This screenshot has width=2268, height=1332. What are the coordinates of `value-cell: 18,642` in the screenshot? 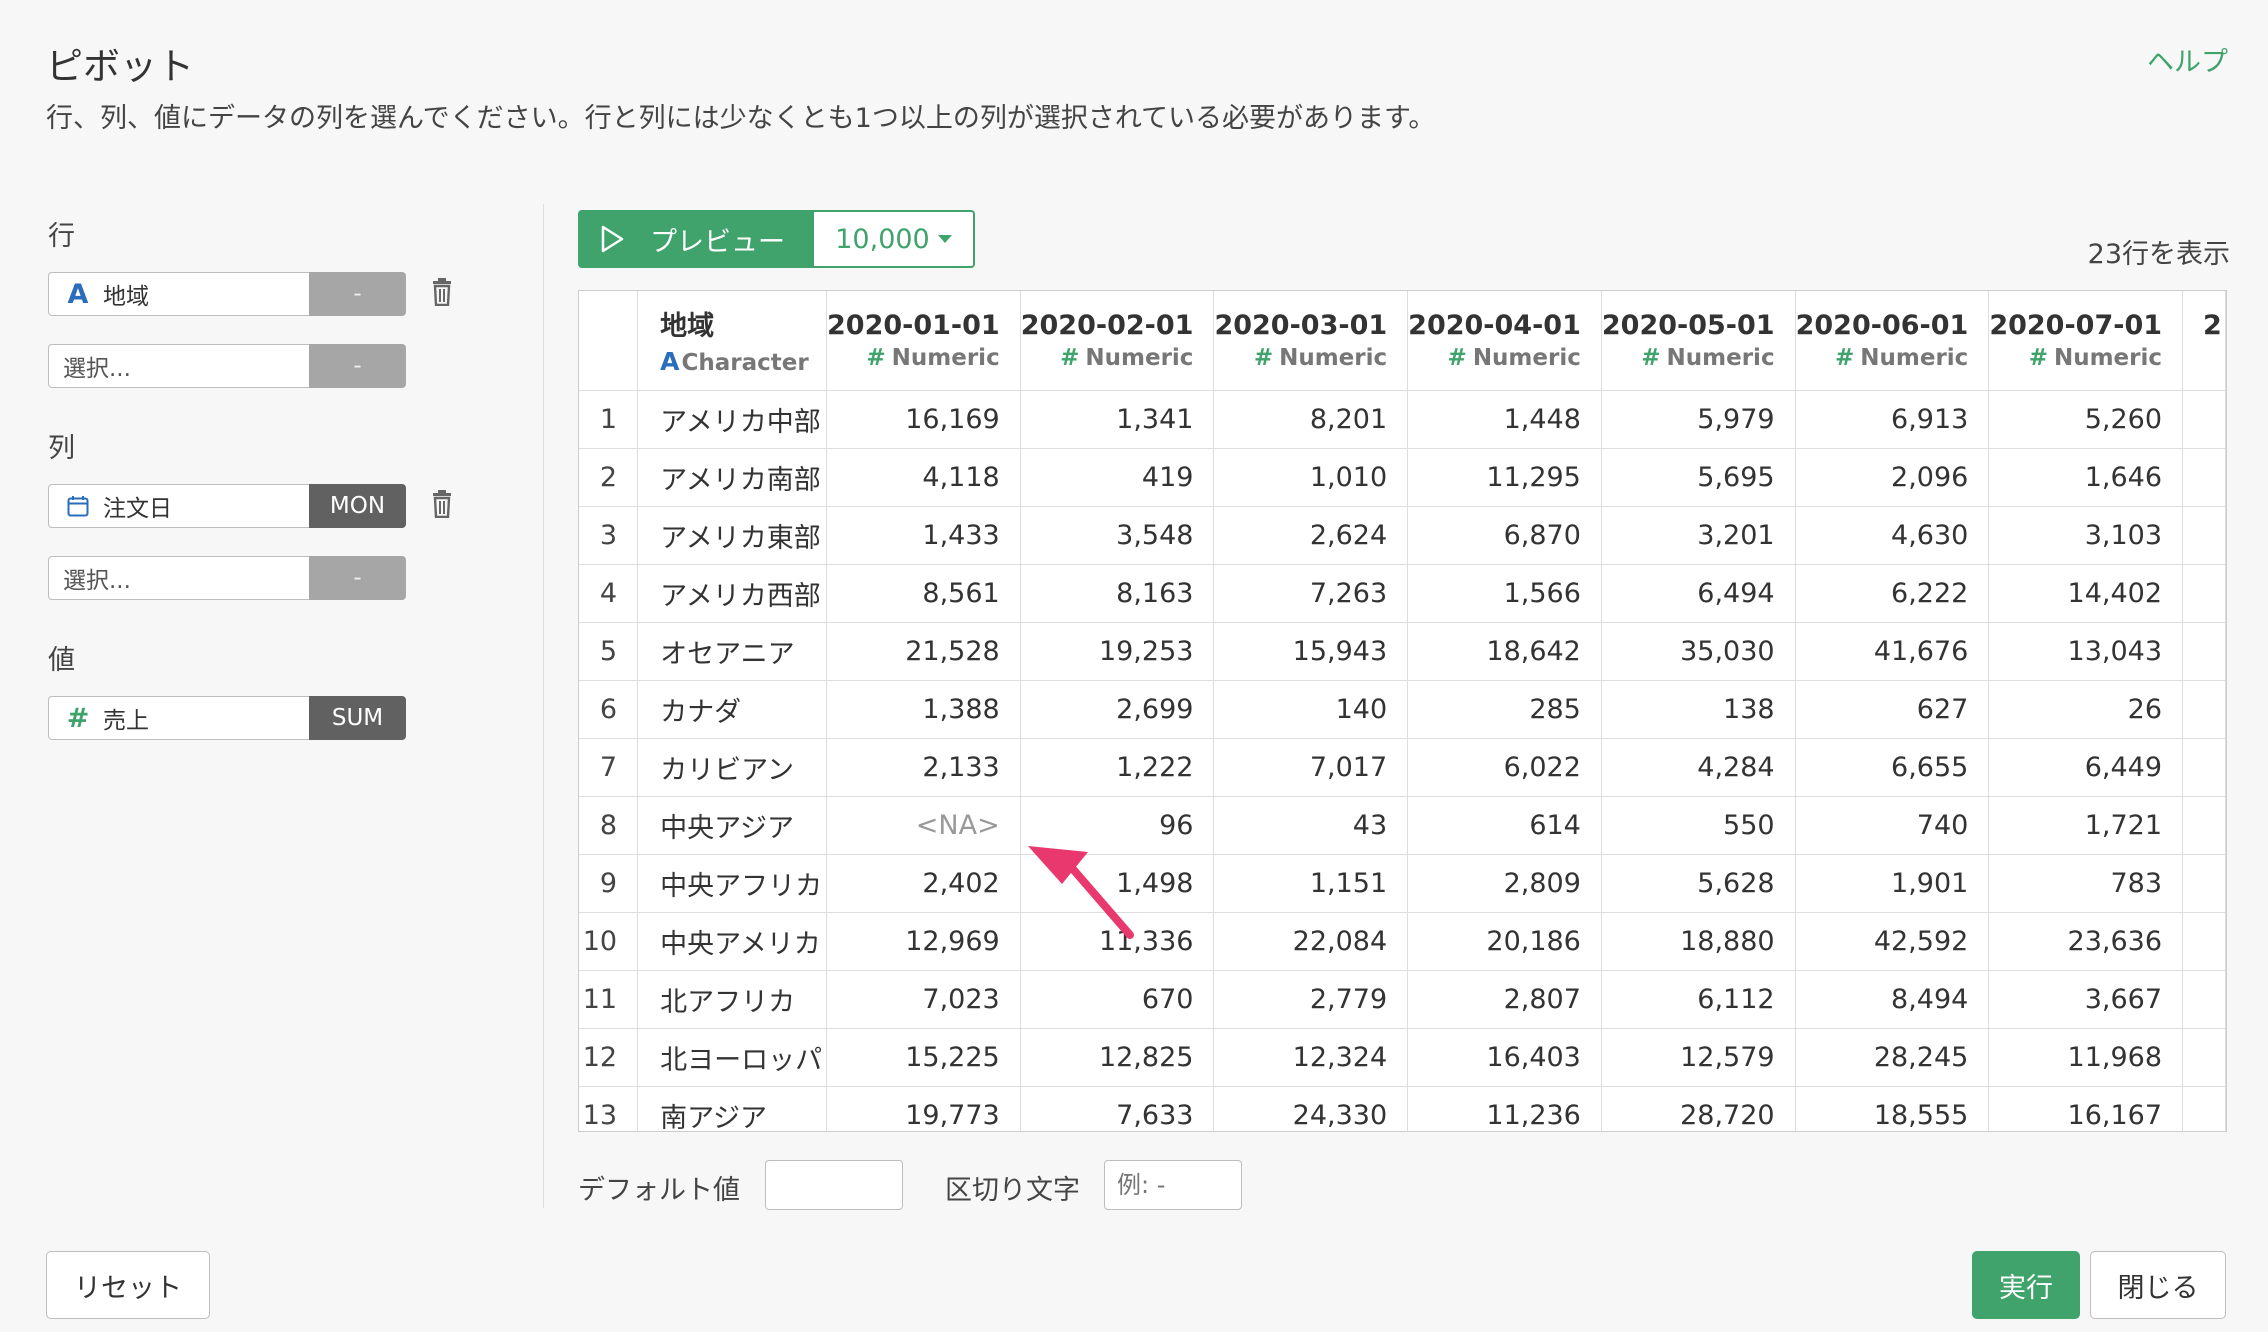 It's located at (1504, 651).